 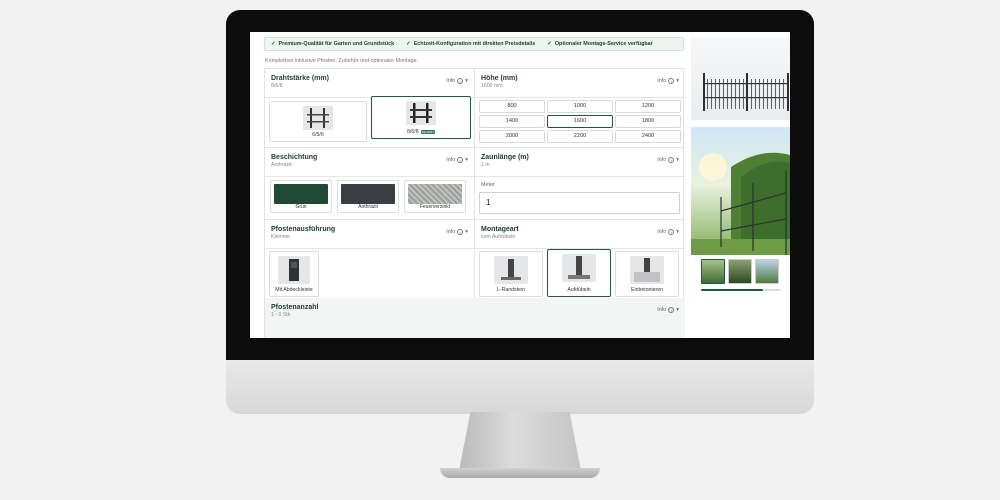 What do you see at coordinates (520, 473) in the screenshot?
I see `monitor-stand-foot` at bounding box center [520, 473].